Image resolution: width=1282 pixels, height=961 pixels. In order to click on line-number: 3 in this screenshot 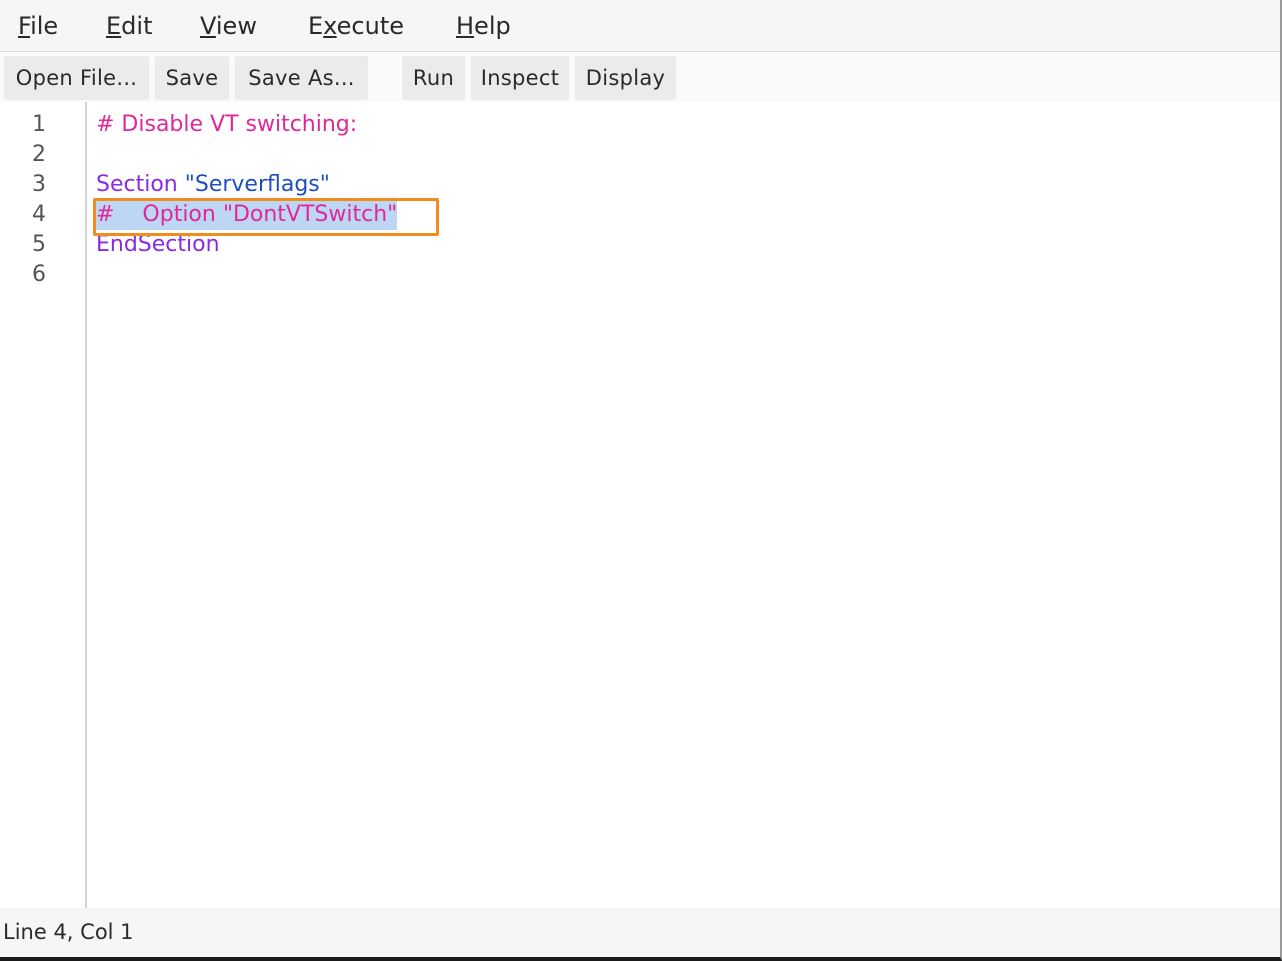, I will do `click(39, 184)`.